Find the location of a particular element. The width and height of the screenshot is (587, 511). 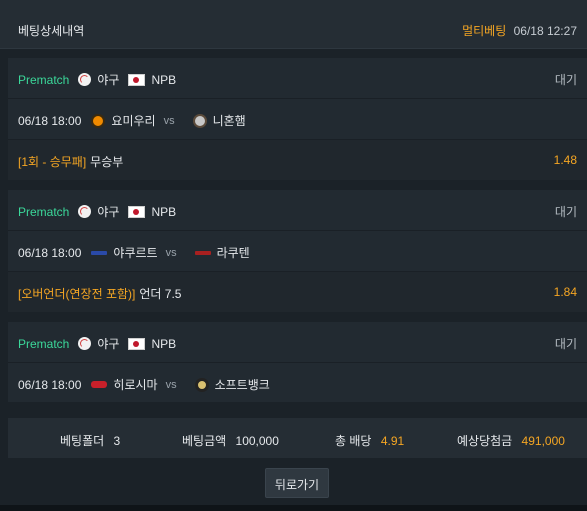

bet-market: [오버언더(연장전 포함)] is located at coordinates (77, 294).